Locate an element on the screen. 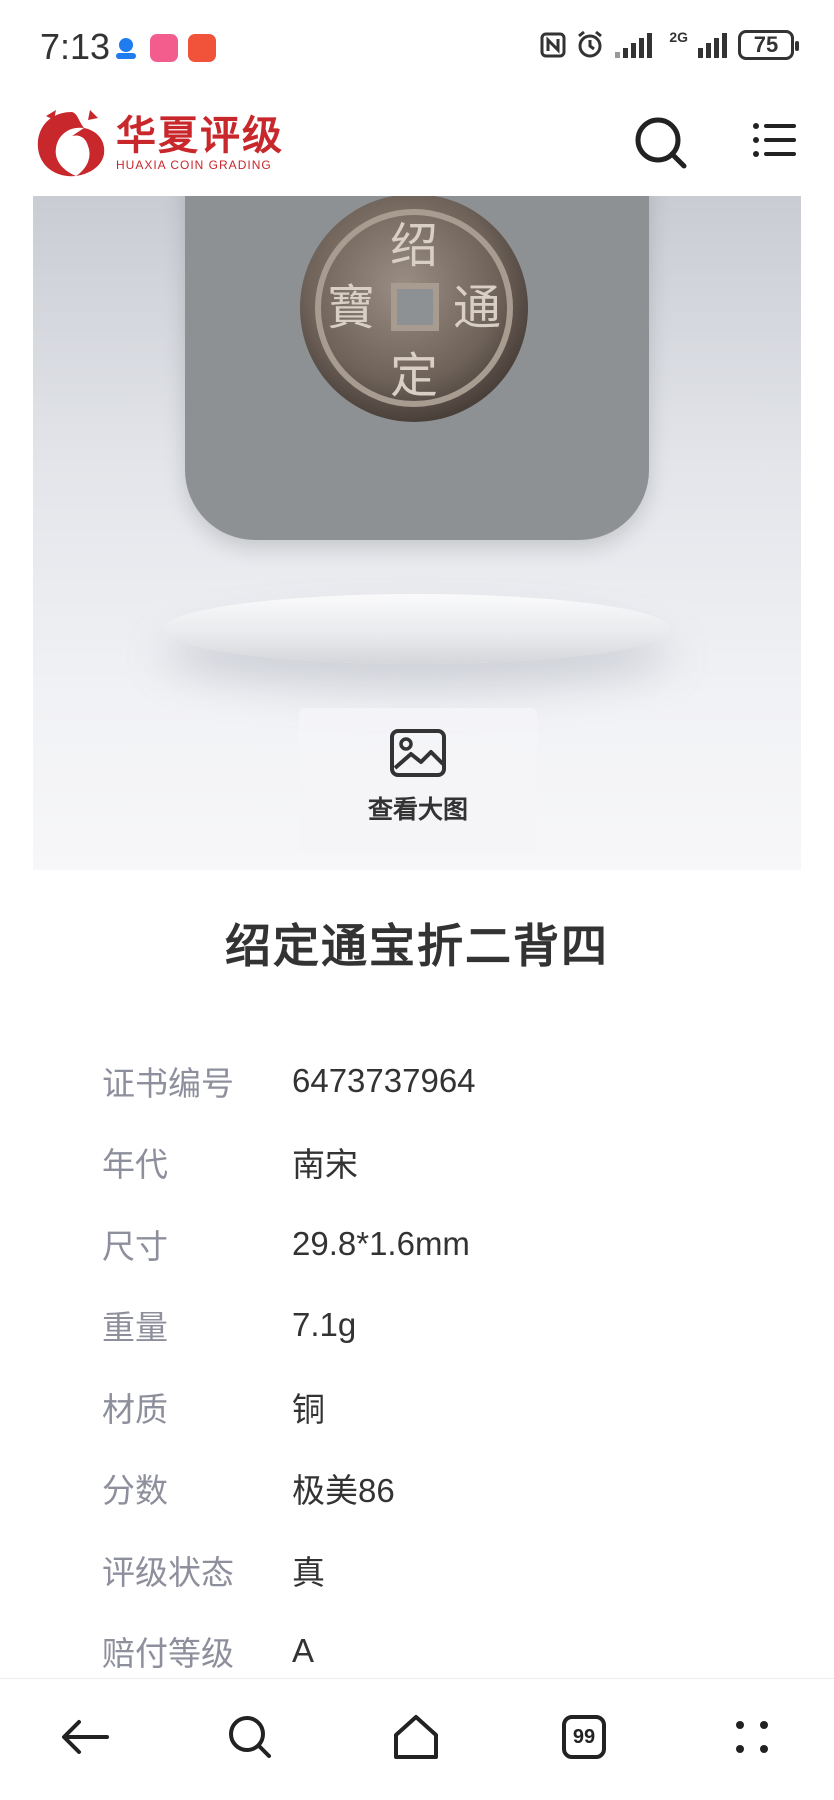 This screenshot has width=834, height=1800. detail-row-weight: 重量 7.1g is located at coordinates (442, 1326).